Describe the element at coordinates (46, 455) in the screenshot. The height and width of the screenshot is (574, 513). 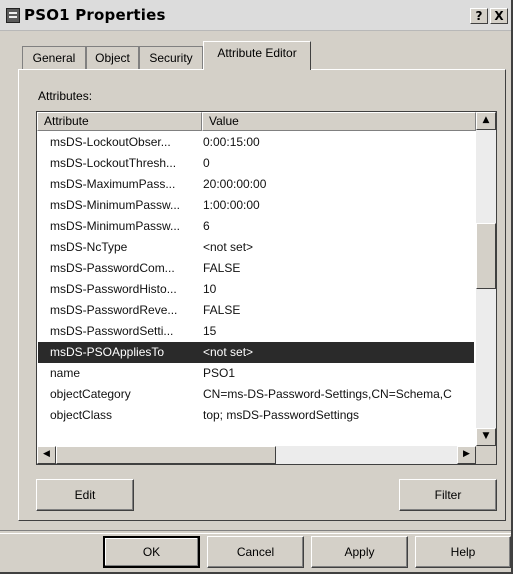
I see `scroll-left-icon: ◀` at that location.